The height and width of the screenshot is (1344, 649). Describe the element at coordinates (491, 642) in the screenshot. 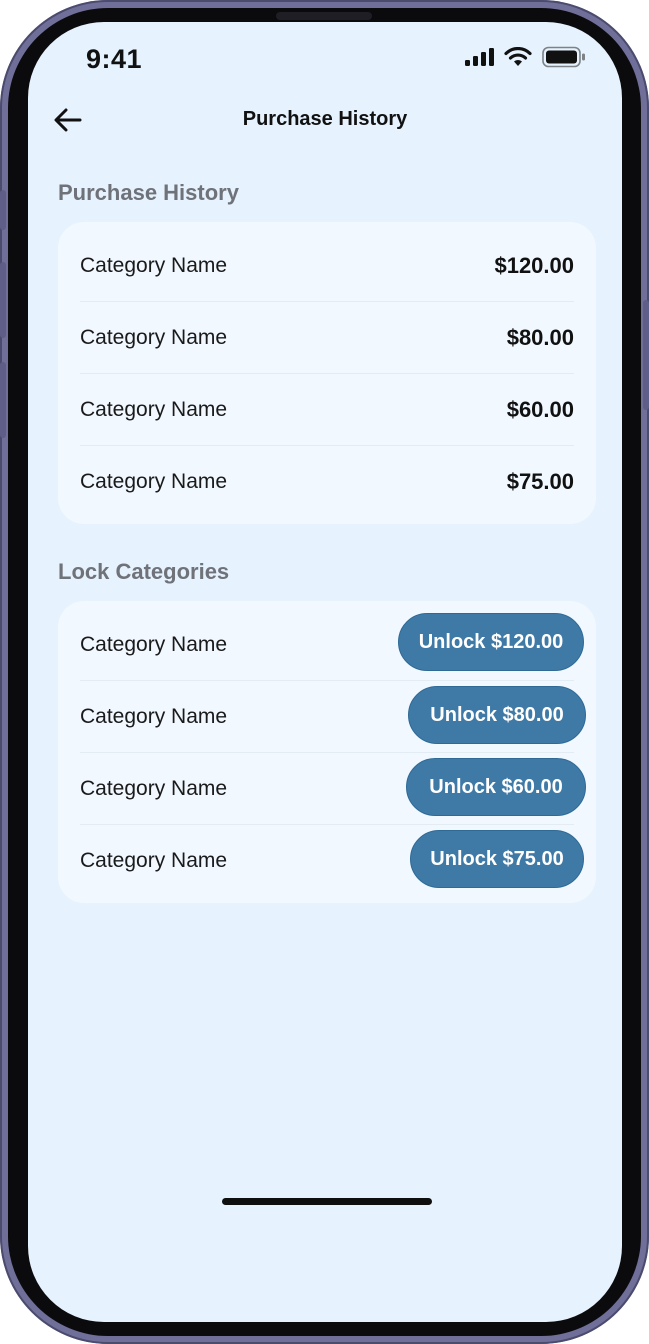

I see `unlock-button: Unlock $120.00` at that location.